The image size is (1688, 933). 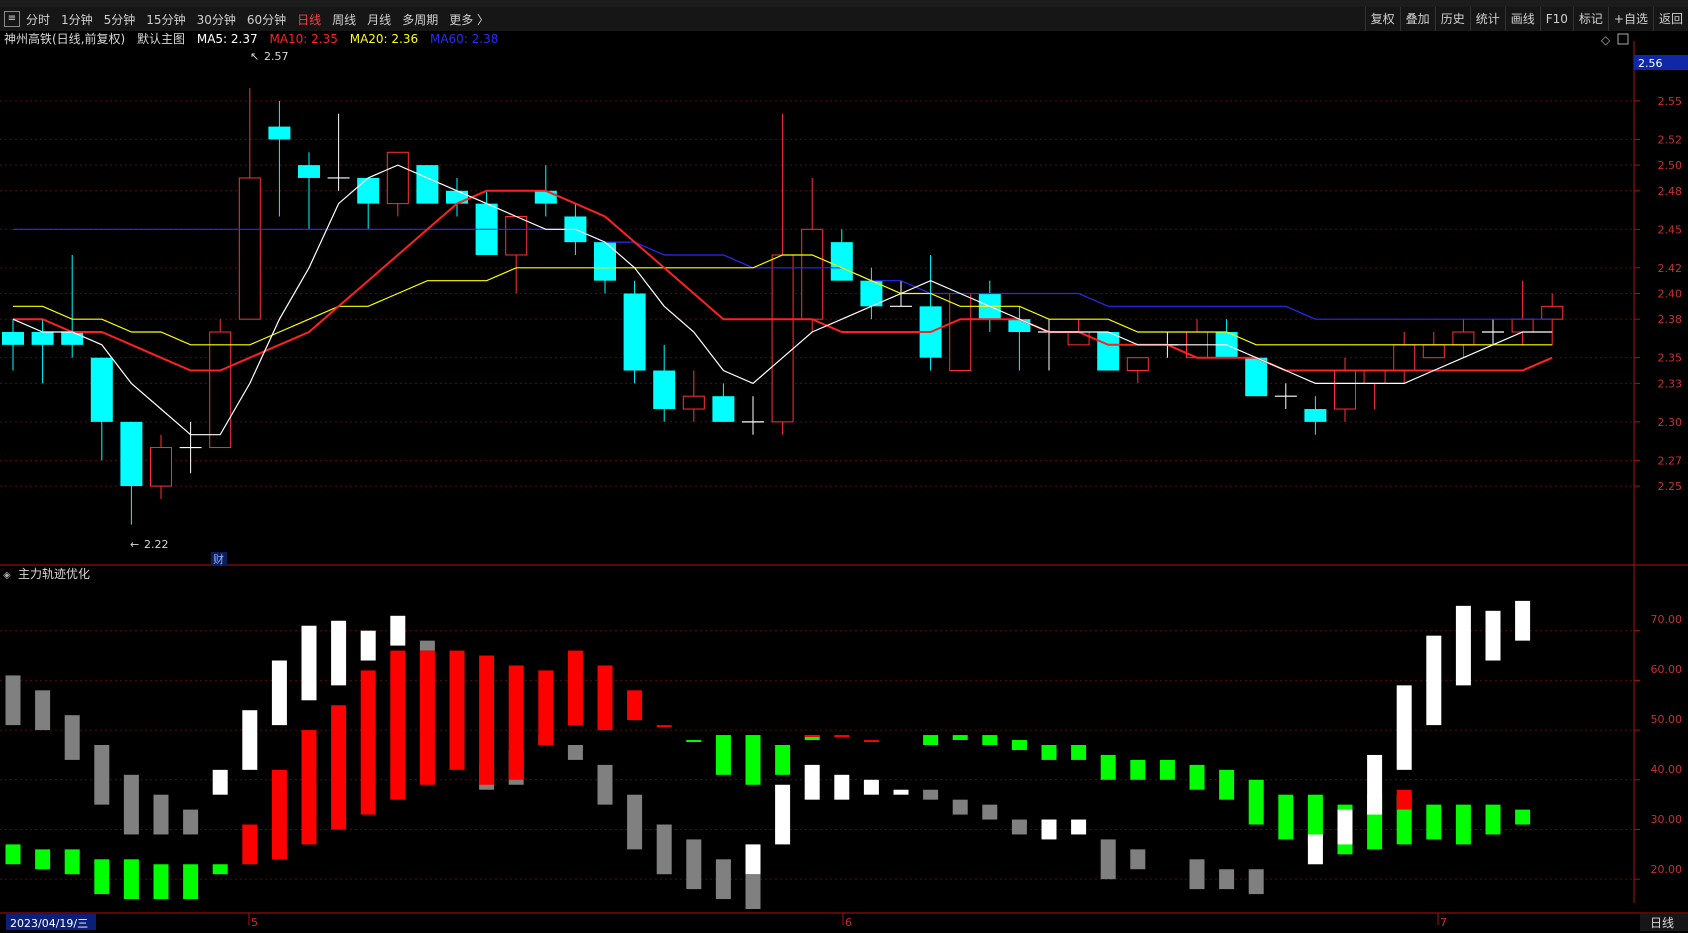 I want to click on overlay-button: 叠加, so click(x=1417, y=19).